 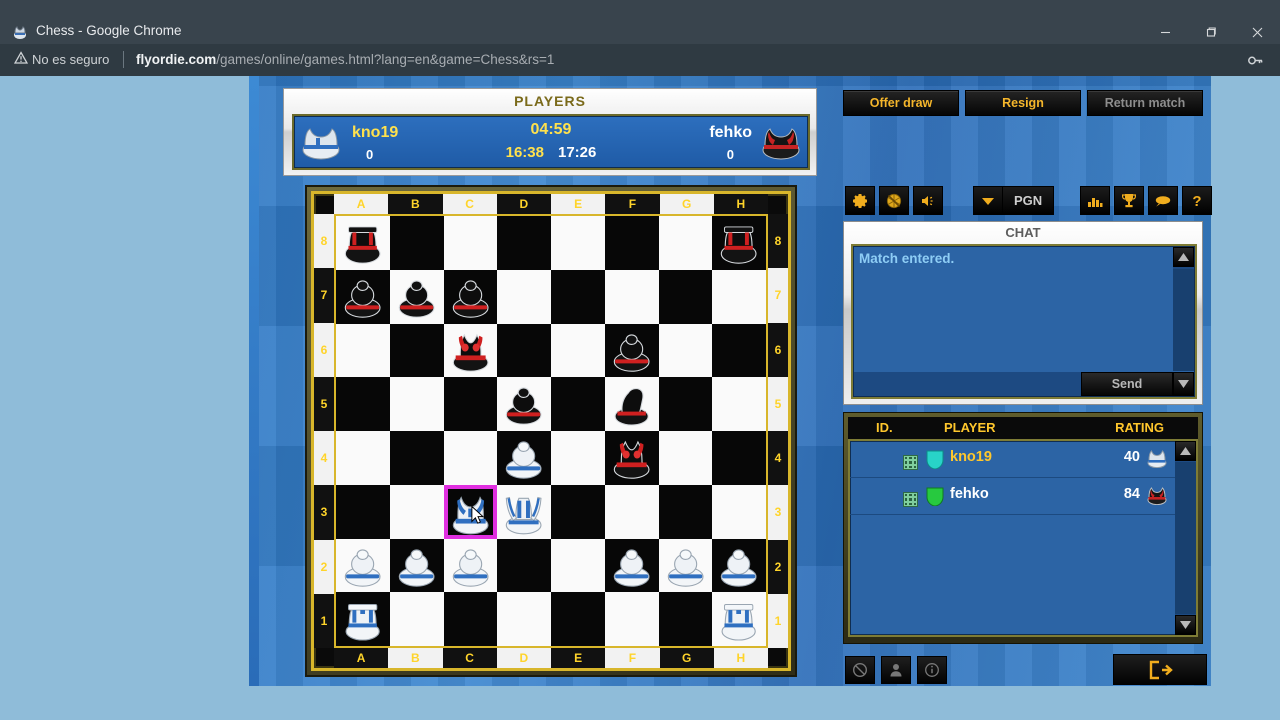 I want to click on board-ranks-left: 8 7 6 5 4 3 2 1, so click(x=324, y=431).